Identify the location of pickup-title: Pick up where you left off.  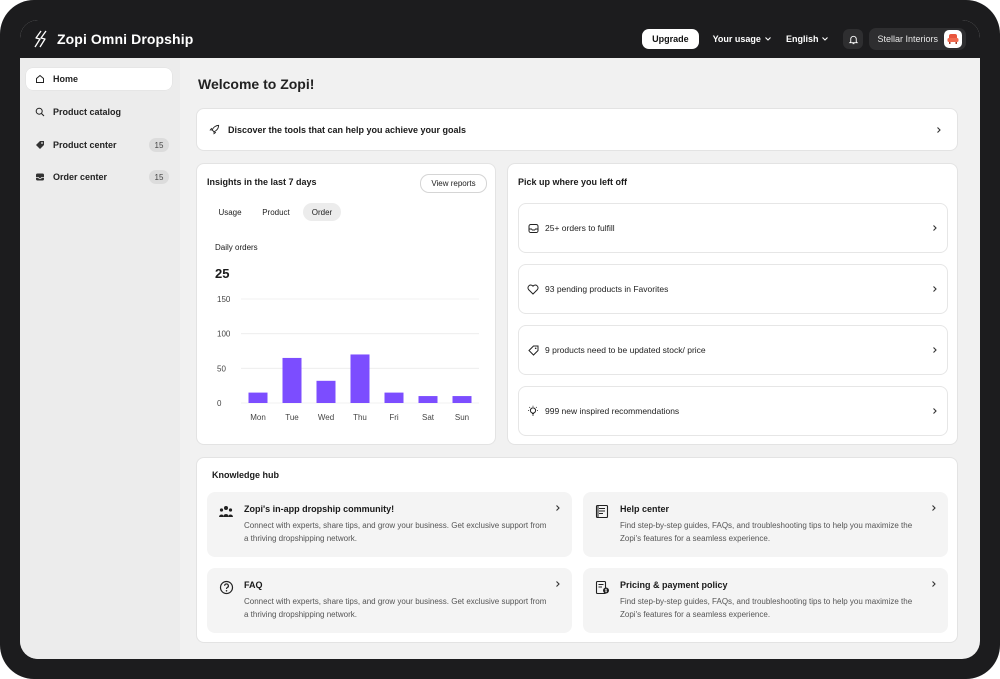
(573, 182).